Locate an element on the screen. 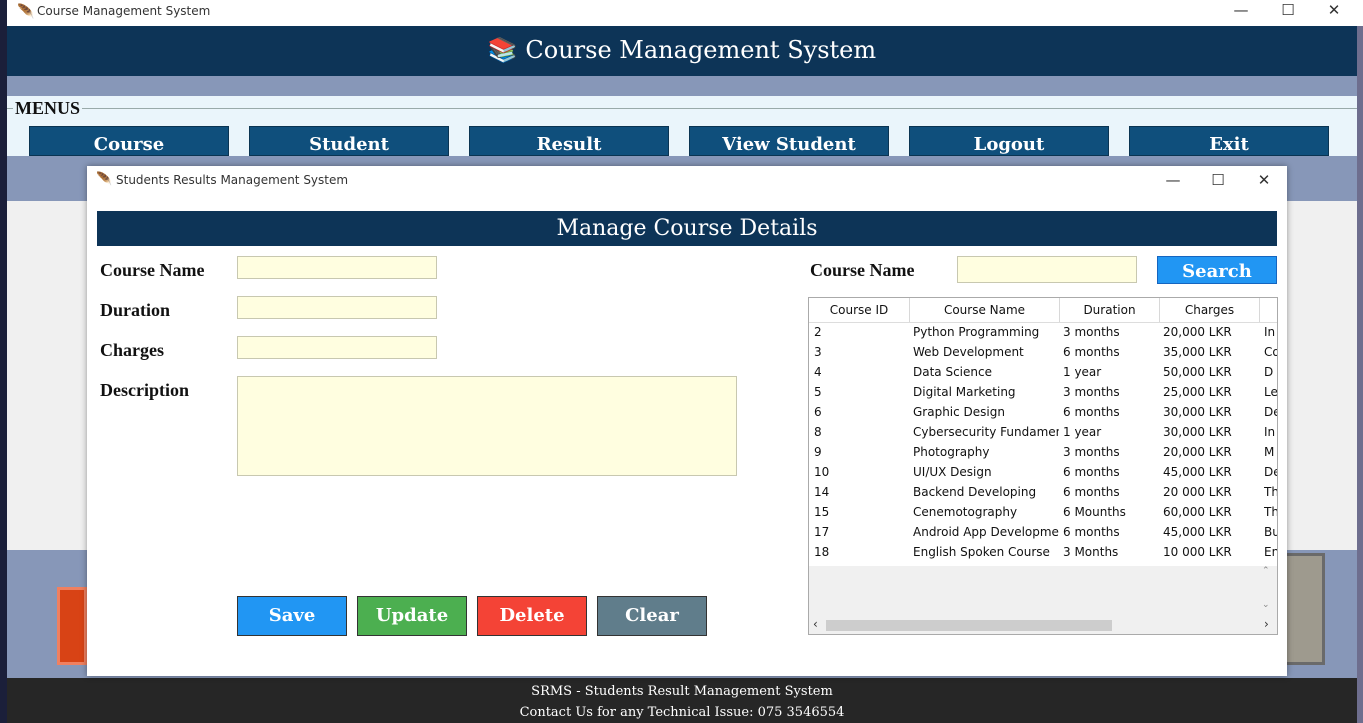  course-name-input is located at coordinates (337, 267).